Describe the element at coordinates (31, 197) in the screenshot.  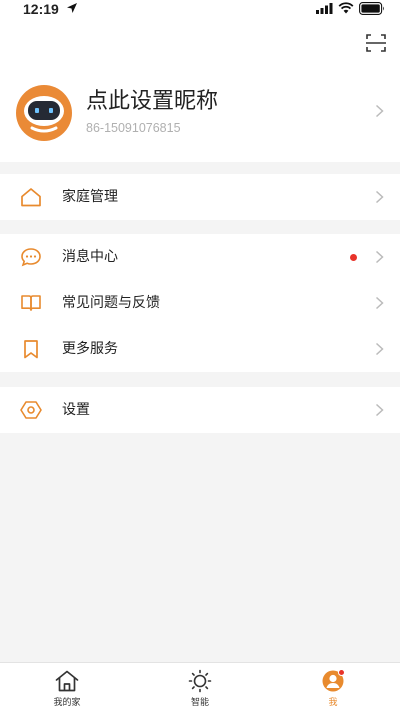
I see `home-icon` at that location.